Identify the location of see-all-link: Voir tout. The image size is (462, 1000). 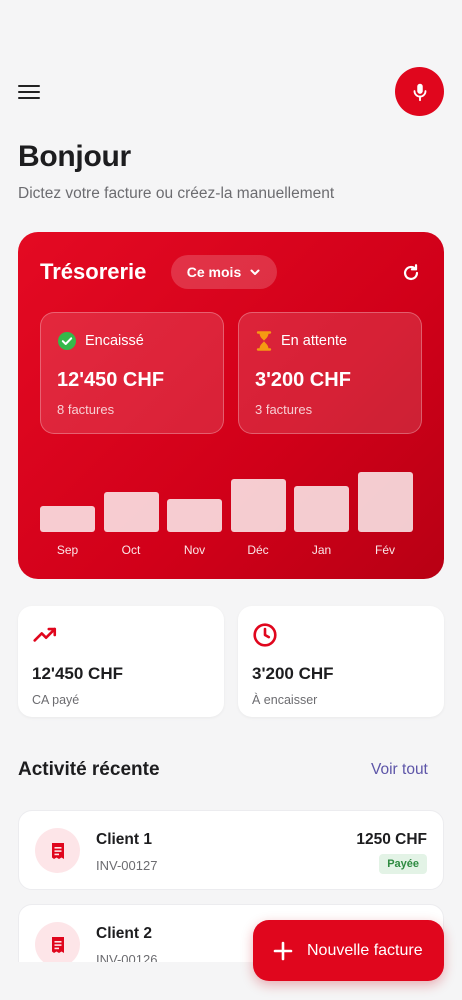
(399, 770).